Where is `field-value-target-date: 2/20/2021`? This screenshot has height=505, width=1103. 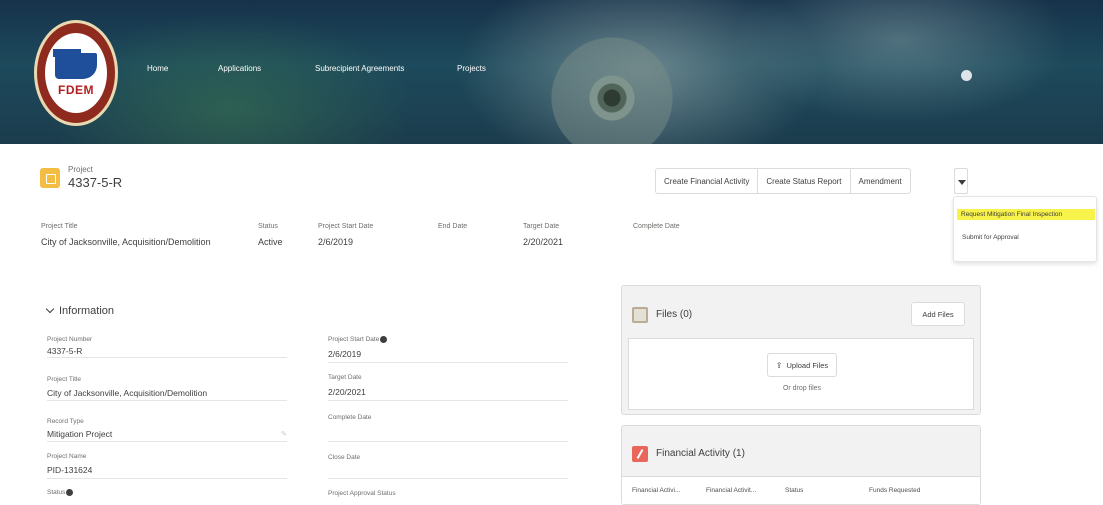 field-value-target-date: 2/20/2021 is located at coordinates (347, 392).